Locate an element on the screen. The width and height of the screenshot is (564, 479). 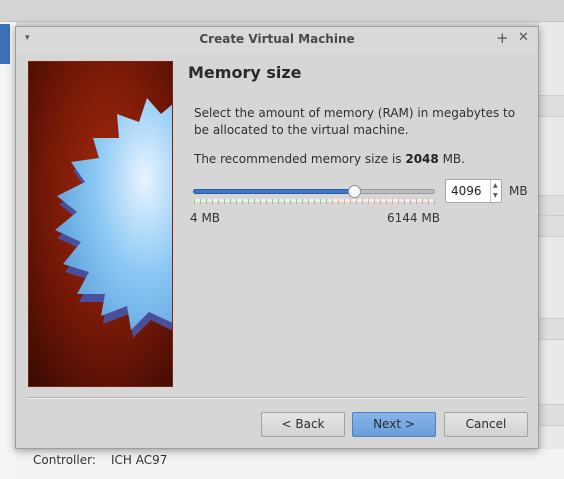
parent-selected-item-highlight is located at coordinates (5, 44).